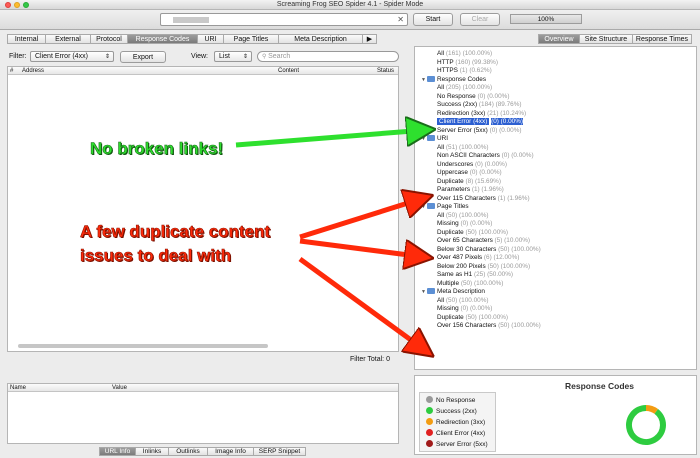  What do you see at coordinates (443, 138) in the screenshot?
I see `tree-item-label: URI` at bounding box center [443, 138].